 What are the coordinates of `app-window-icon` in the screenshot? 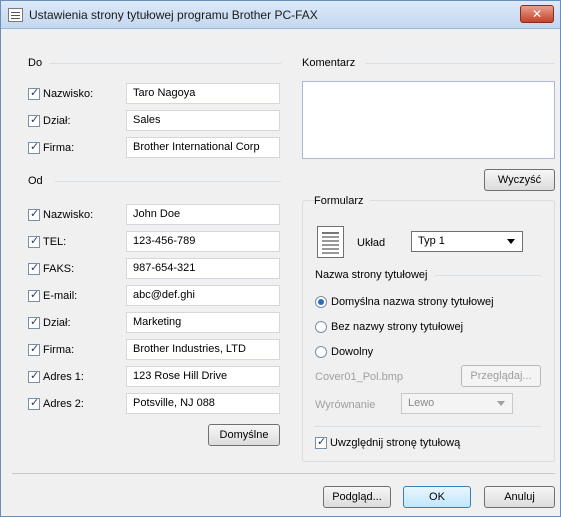 It's located at (15, 15).